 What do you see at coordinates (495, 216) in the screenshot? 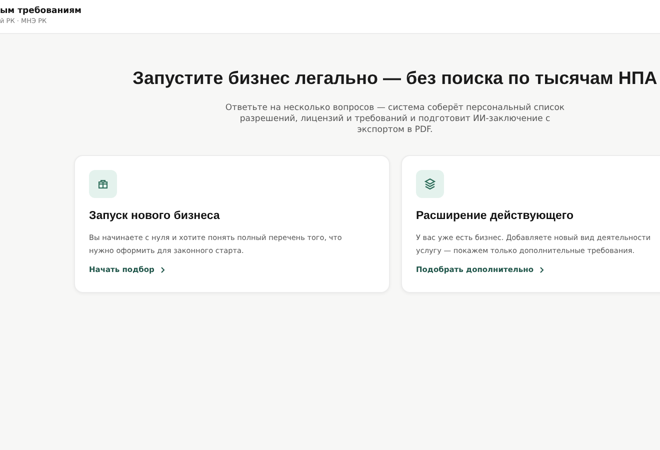
I see `card-title: Расширение действующего` at bounding box center [495, 216].